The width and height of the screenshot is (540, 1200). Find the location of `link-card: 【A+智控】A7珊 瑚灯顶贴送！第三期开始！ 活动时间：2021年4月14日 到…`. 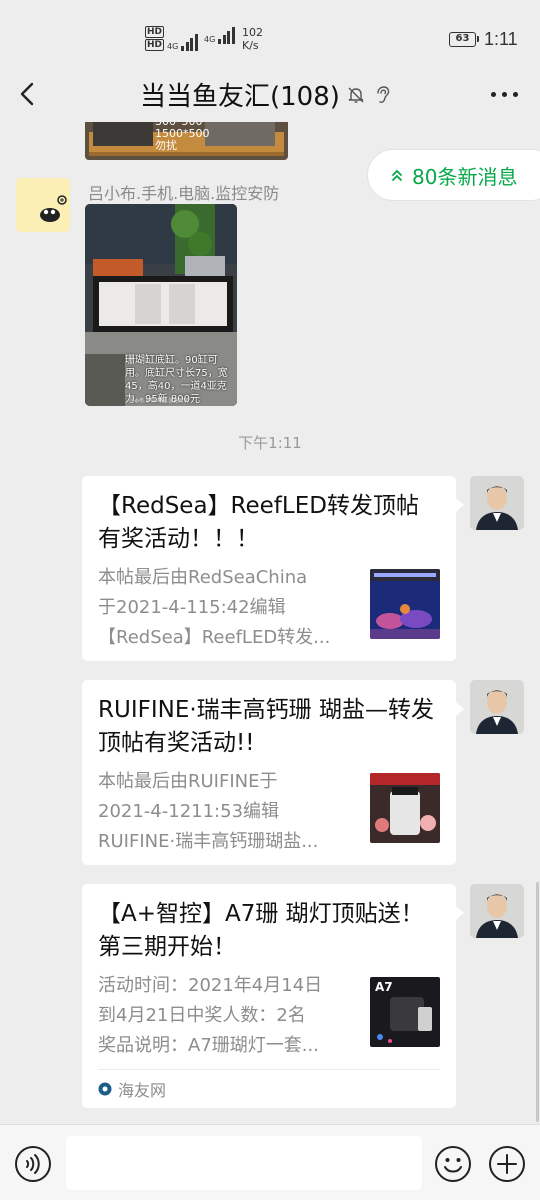

link-card: 【A+智控】A7珊 瑚灯顶贴送！第三期开始！ 活动时间：2021年4月14日 到… is located at coordinates (273, 996).